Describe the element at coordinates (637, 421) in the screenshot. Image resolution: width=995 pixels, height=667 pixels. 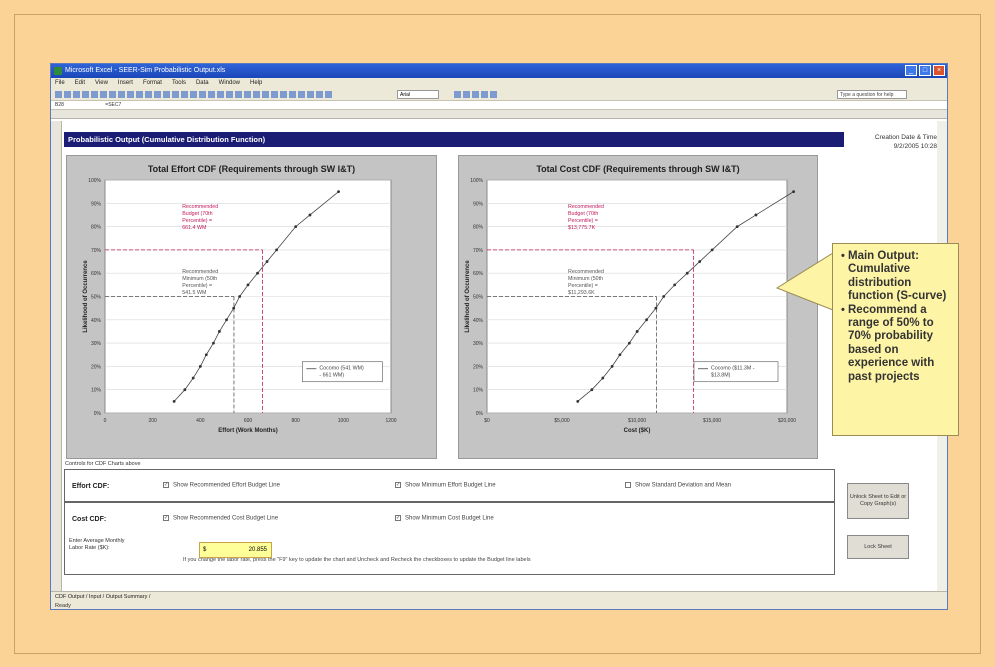
I see `x-tick-label: $10,000` at that location.